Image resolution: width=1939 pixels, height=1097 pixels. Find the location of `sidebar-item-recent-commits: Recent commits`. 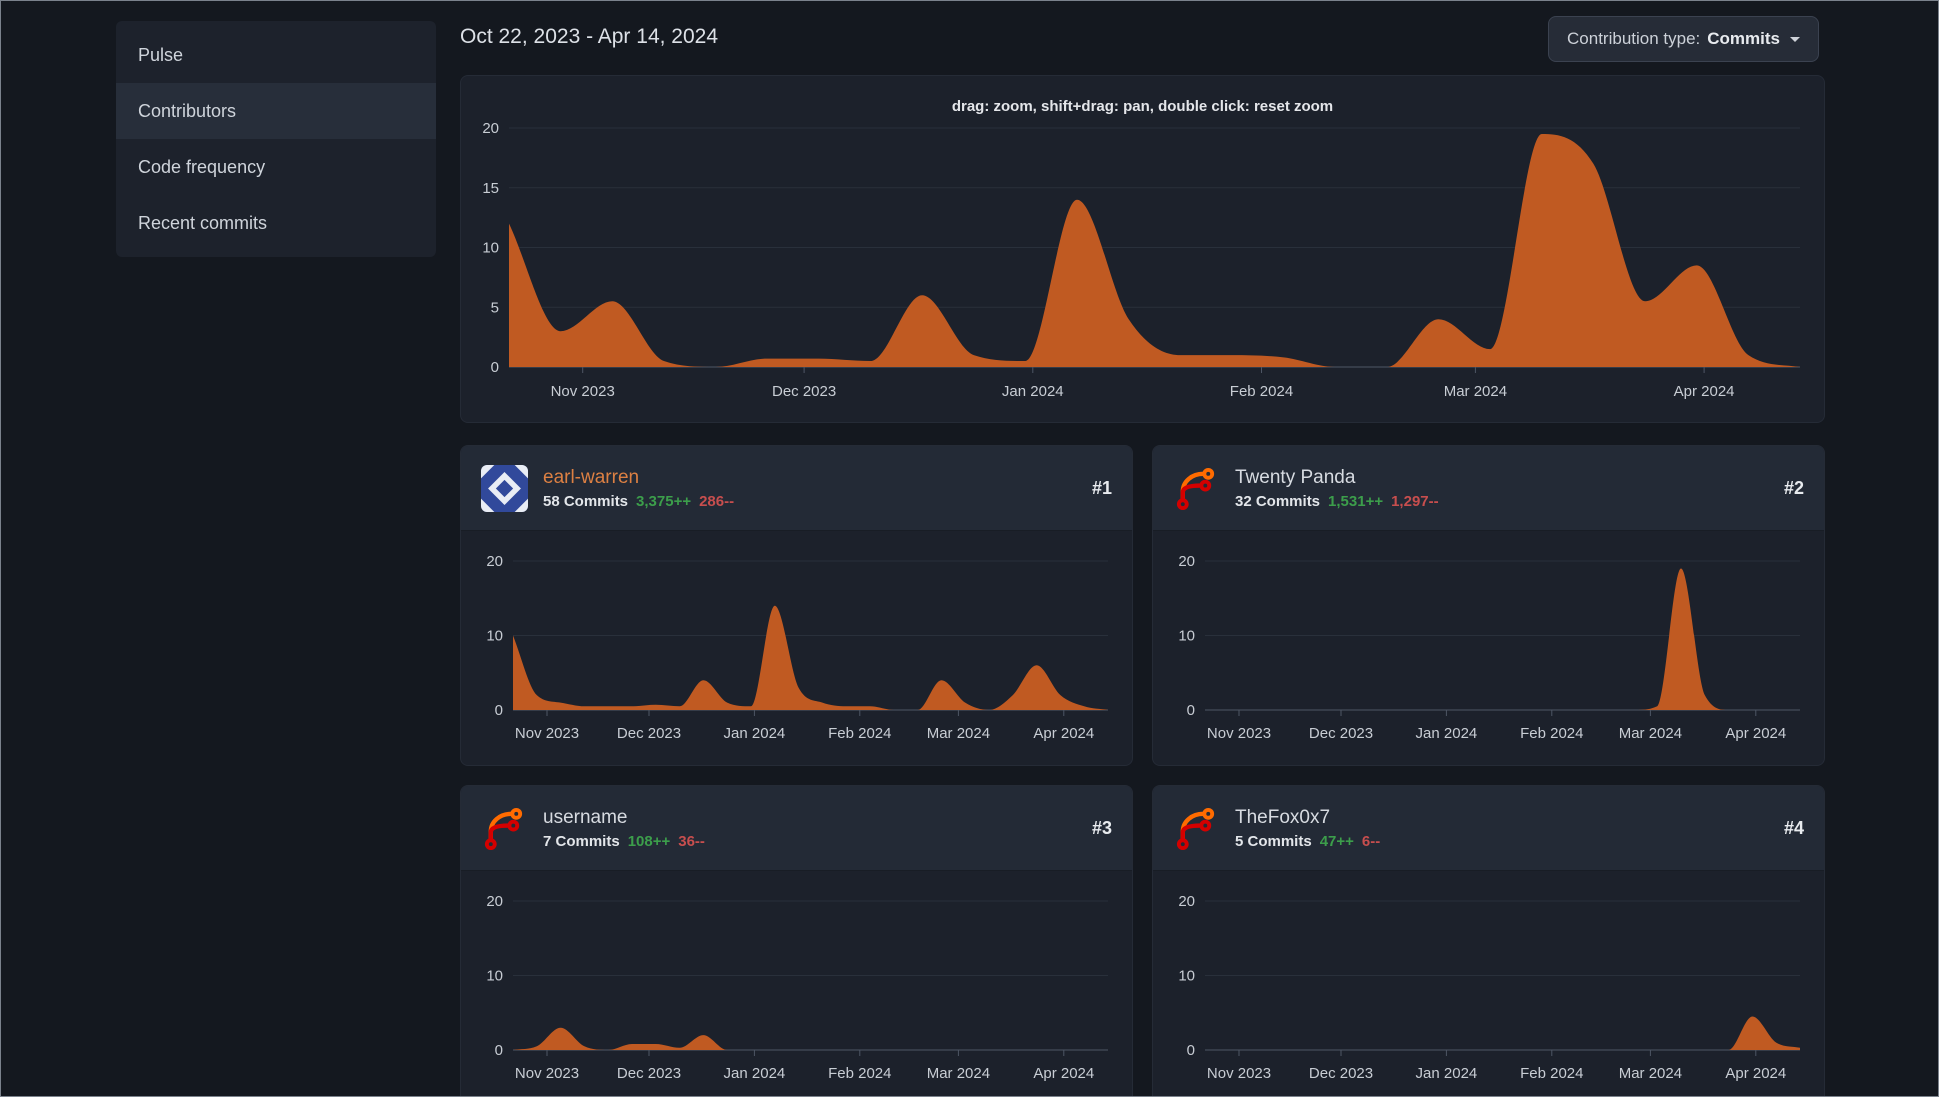

sidebar-item-recent-commits: Recent commits is located at coordinates (276, 223).